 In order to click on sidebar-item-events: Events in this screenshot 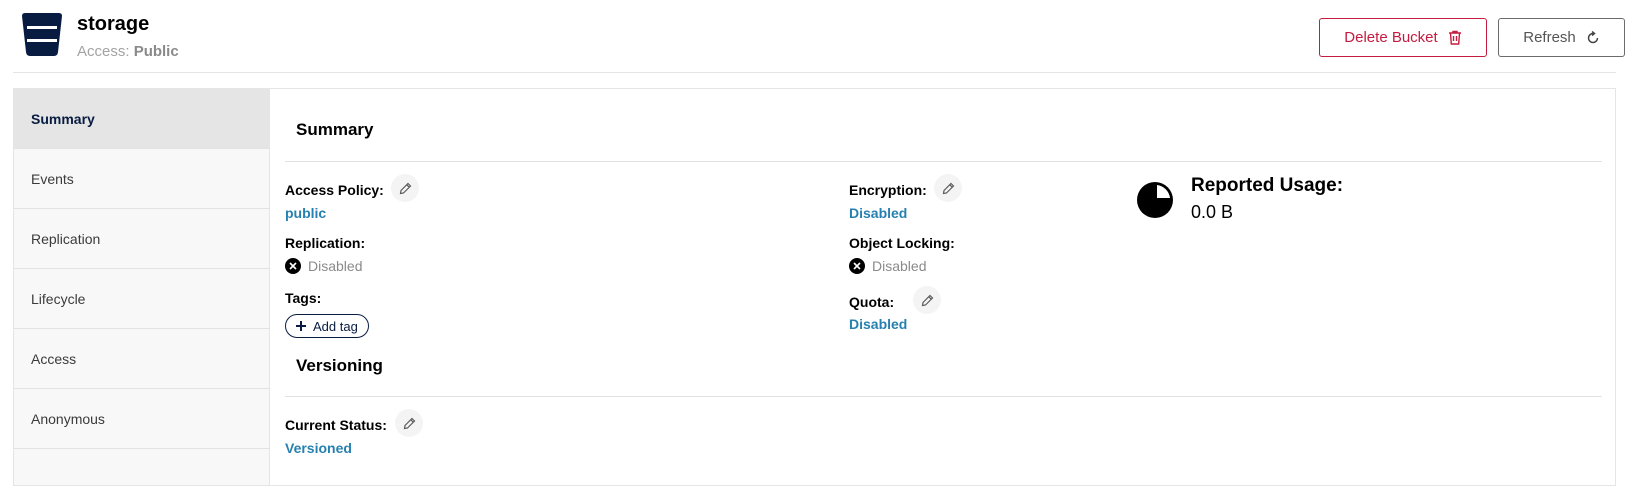, I will do `click(141, 179)`.